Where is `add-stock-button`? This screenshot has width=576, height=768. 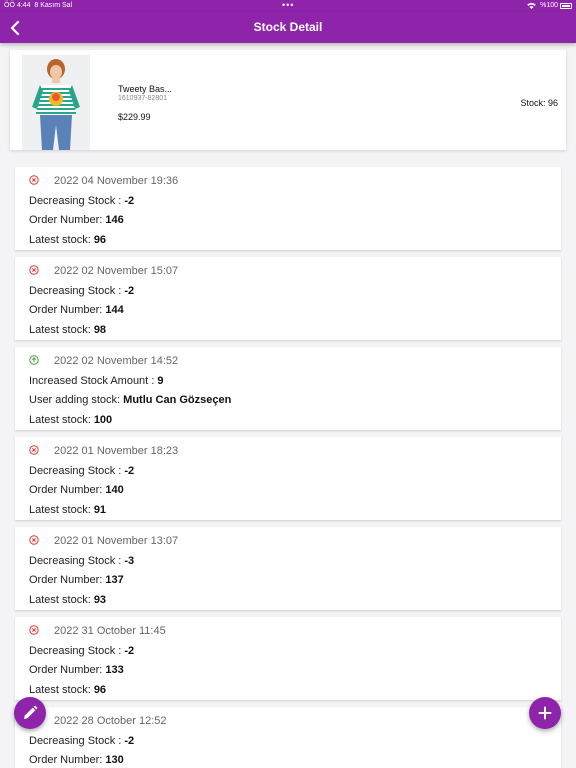
add-stock-button is located at coordinates (545, 713).